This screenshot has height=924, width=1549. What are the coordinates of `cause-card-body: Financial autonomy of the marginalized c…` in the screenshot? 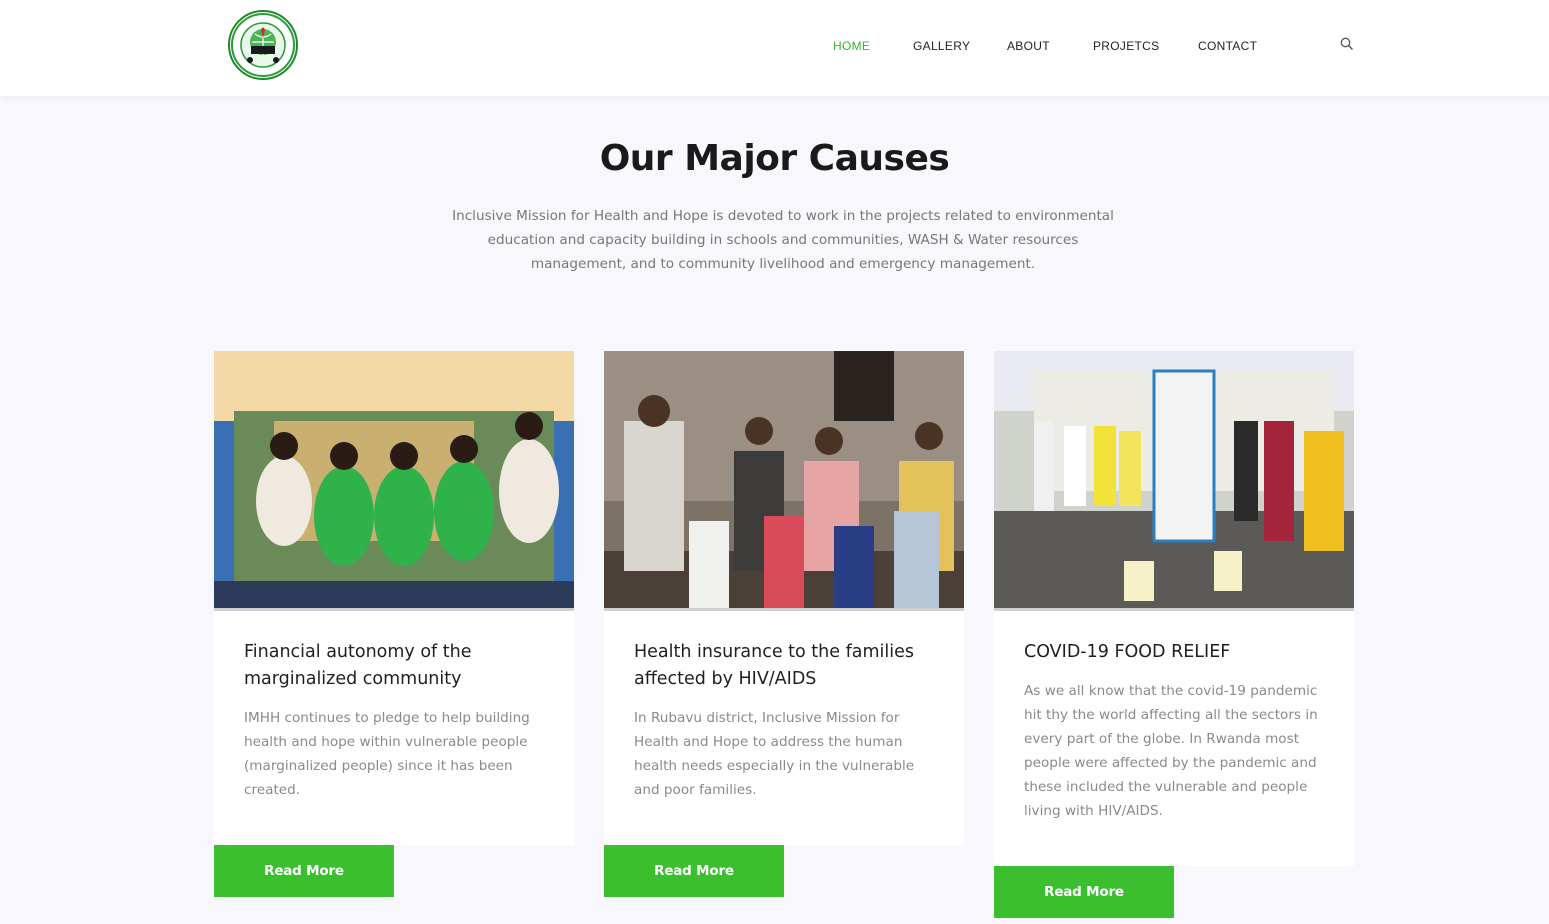 It's located at (394, 728).